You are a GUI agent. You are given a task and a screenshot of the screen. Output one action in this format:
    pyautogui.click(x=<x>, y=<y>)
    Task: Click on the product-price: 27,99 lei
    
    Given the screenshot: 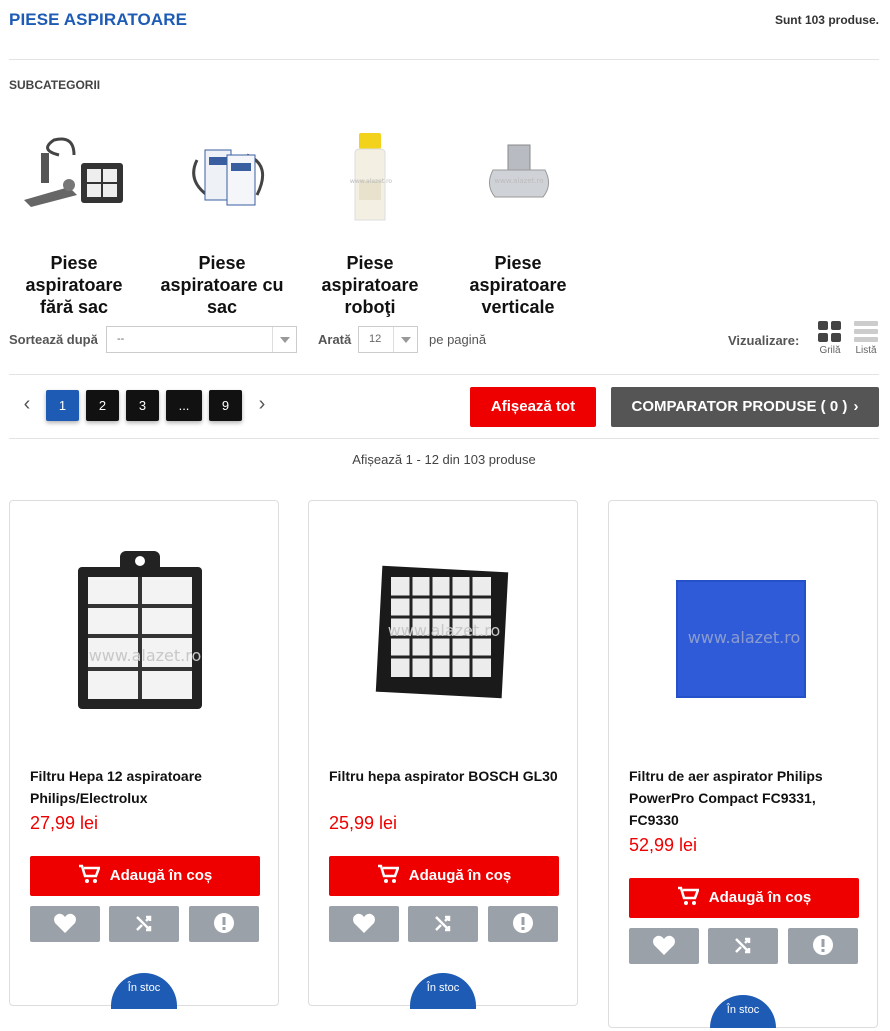 What is the action you would take?
    pyautogui.click(x=64, y=823)
    